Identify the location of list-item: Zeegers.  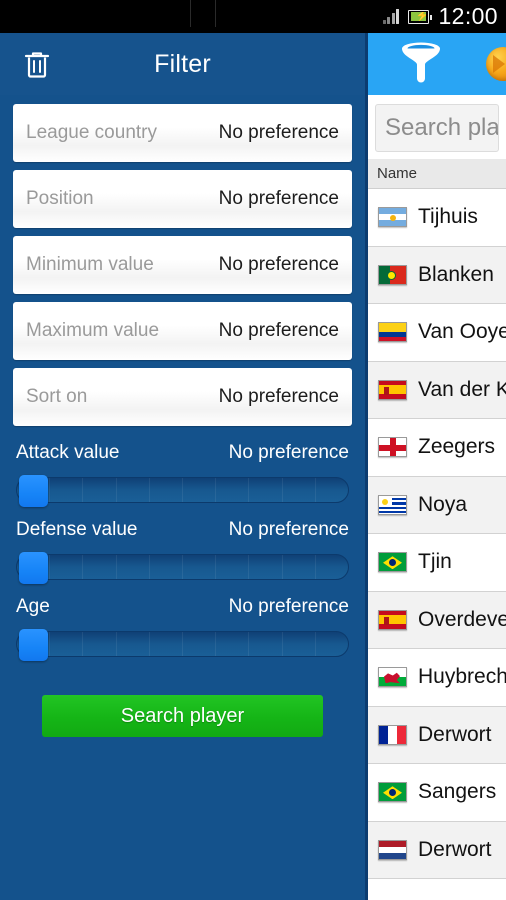
(437, 448).